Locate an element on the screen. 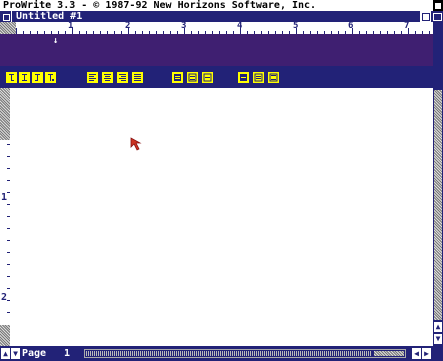 The width and height of the screenshot is (443, 361). vertical-scrollbar: ▲ ▼ is located at coordinates (438, 217).